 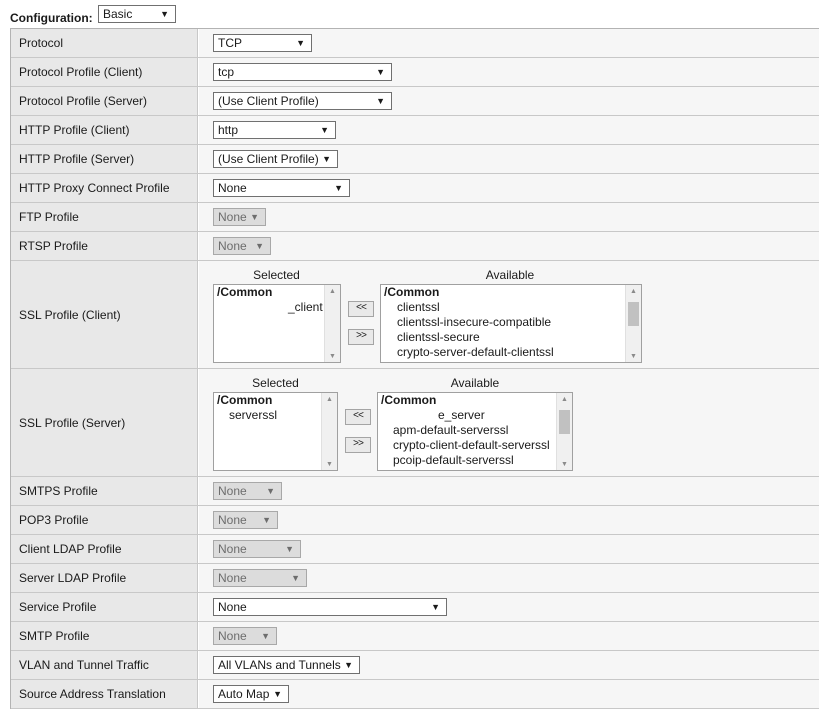 I want to click on http-profile-client-label: HTTP Profile (Client), so click(x=104, y=130).